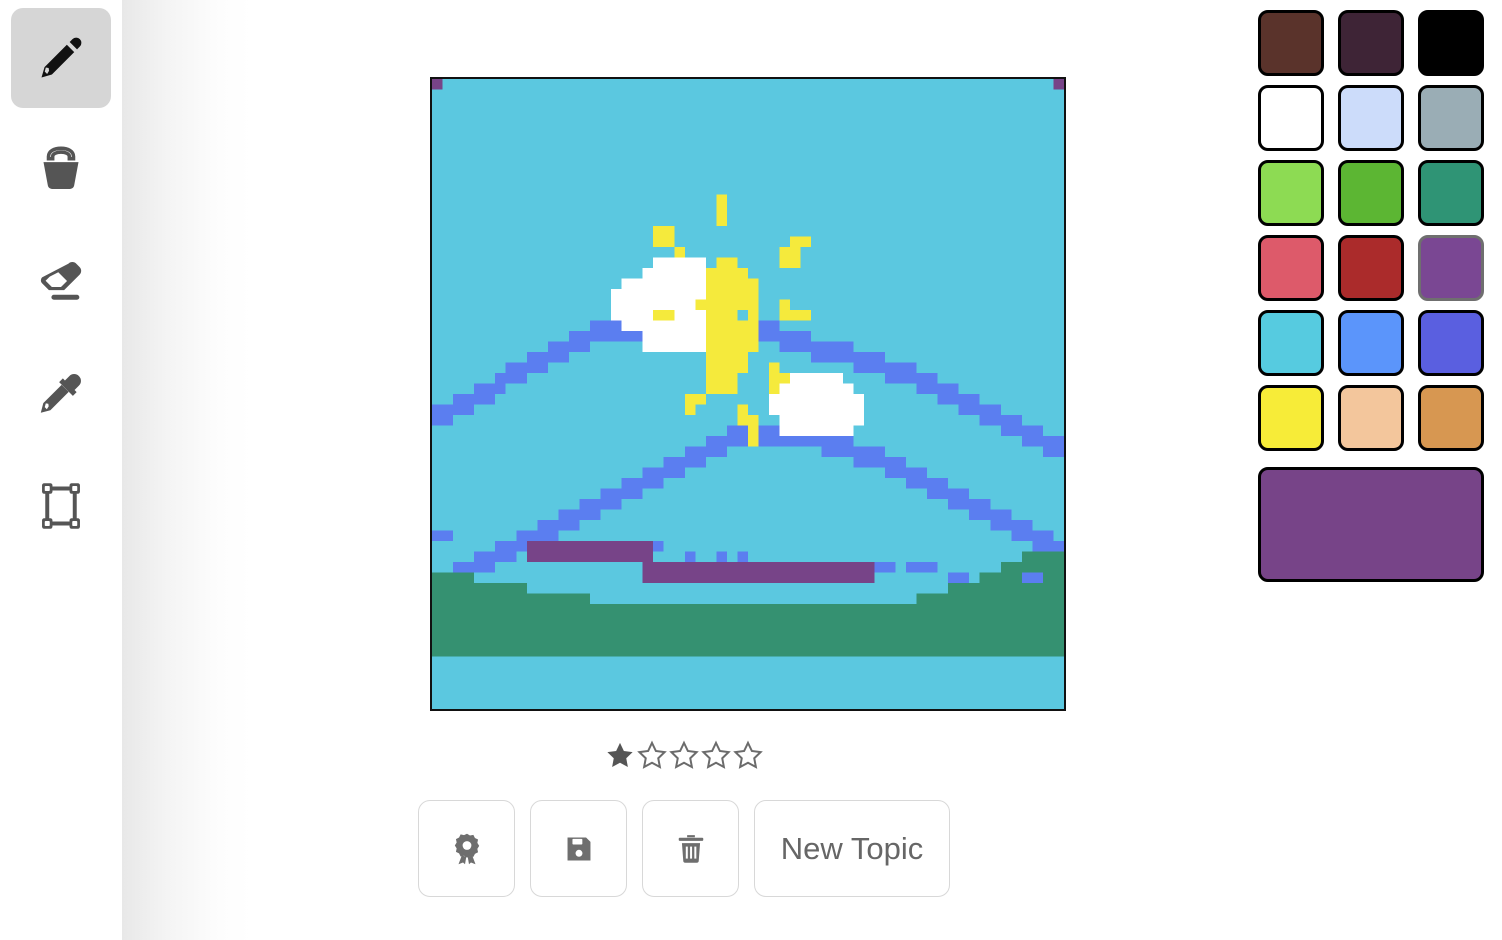  What do you see at coordinates (1291, 343) in the screenshot?
I see `swatch-cyan` at bounding box center [1291, 343].